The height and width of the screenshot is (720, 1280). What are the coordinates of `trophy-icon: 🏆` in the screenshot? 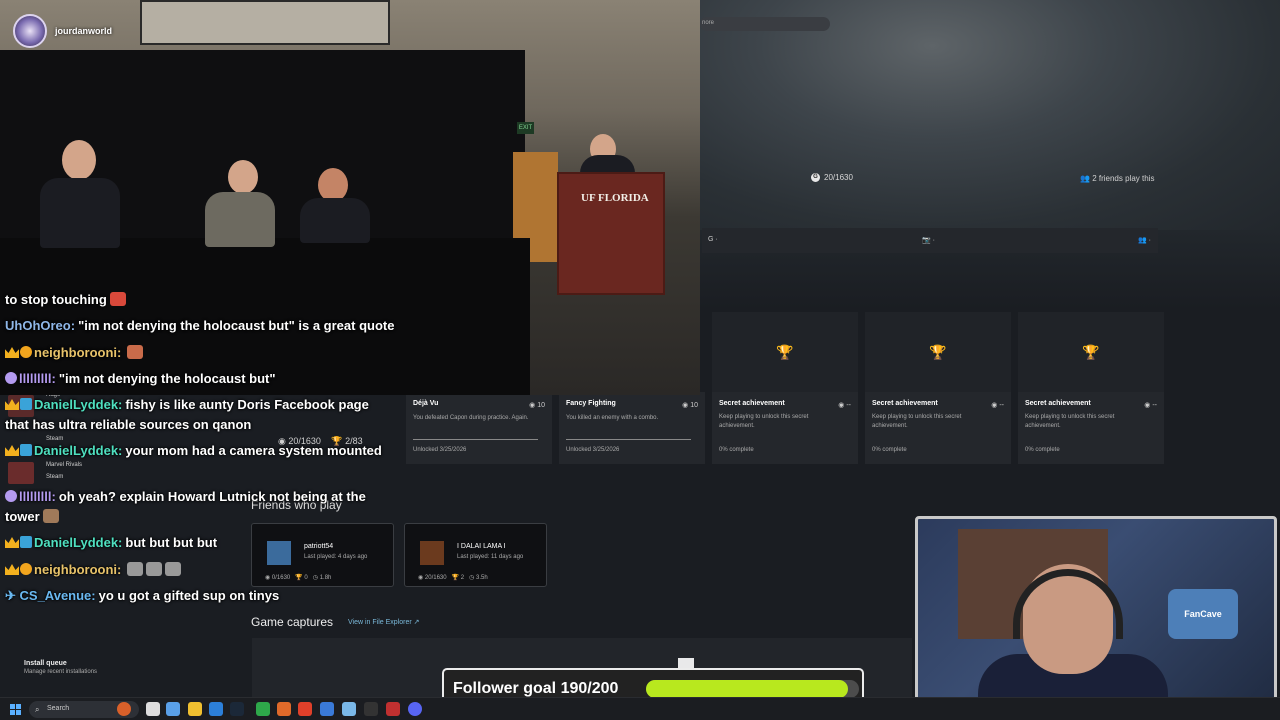 It's located at (456, 578).